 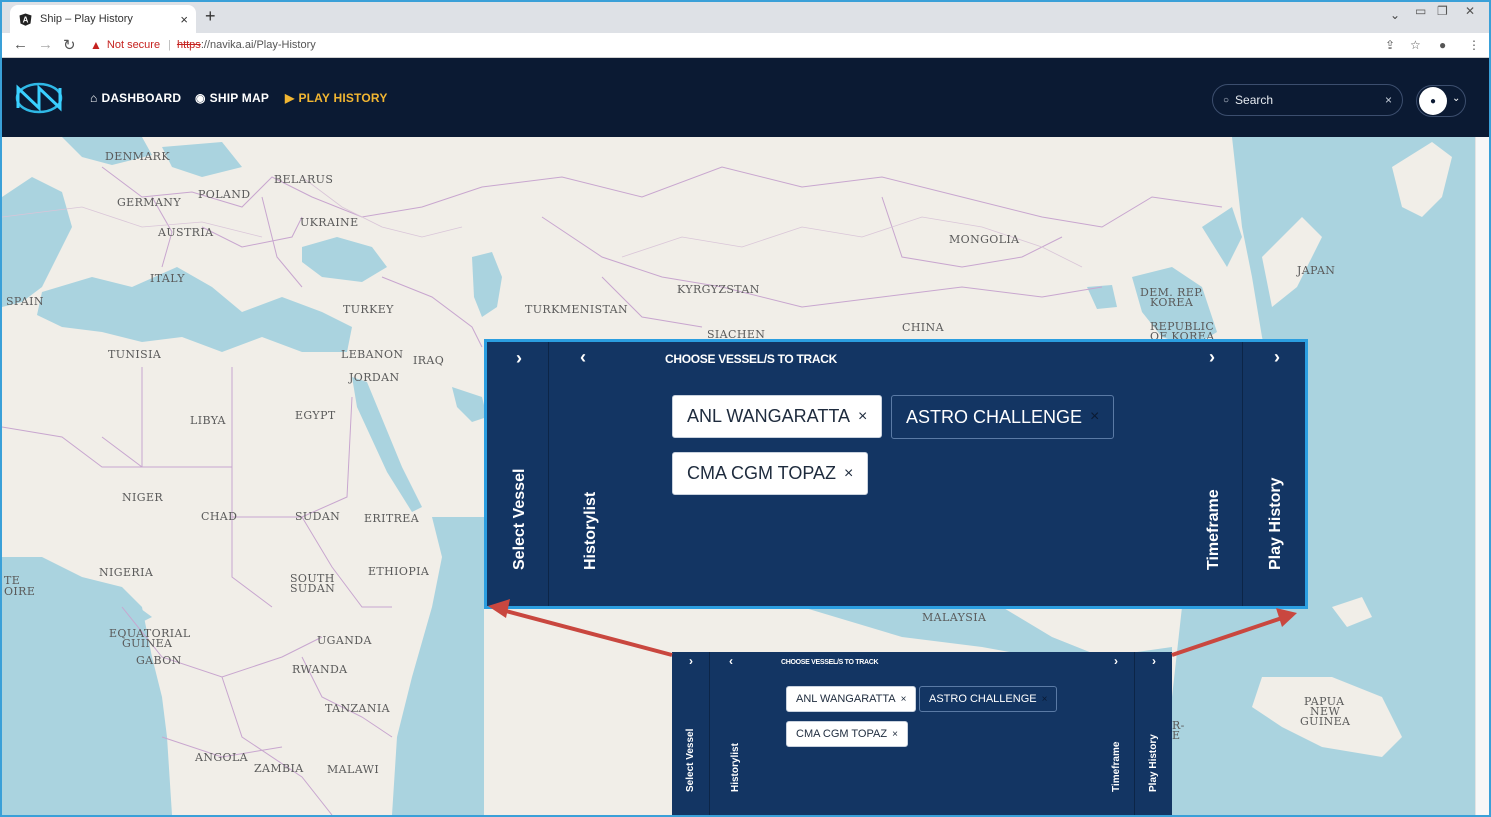 What do you see at coordinates (126, 572) in the screenshot?
I see `country-label: NIGERIA` at bounding box center [126, 572].